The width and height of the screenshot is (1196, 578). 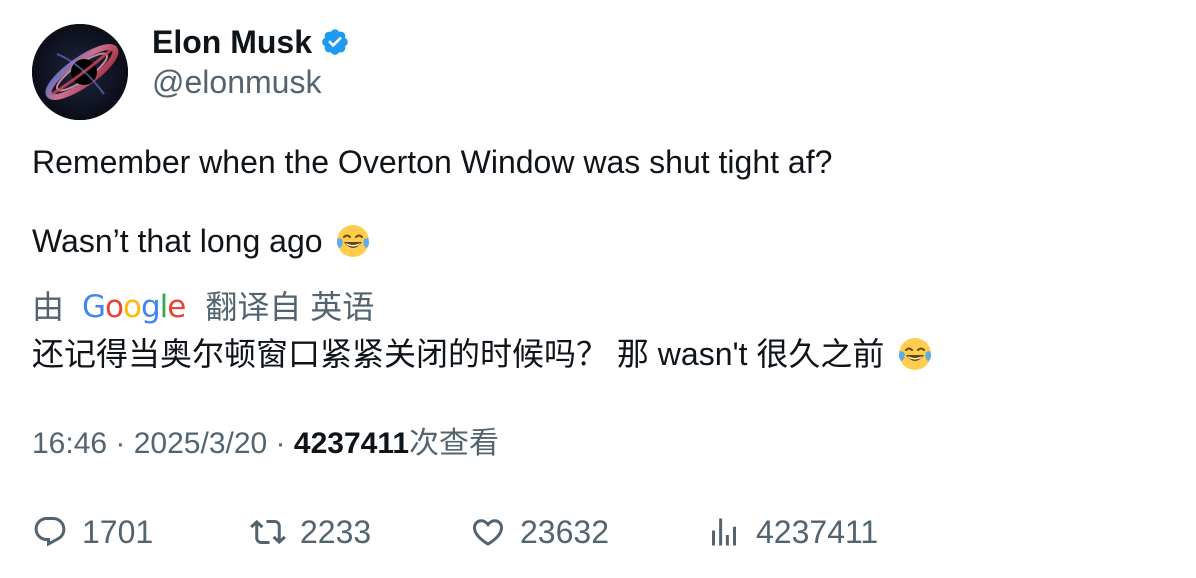 What do you see at coordinates (114, 307) in the screenshot?
I see `google-letter-o1: o` at bounding box center [114, 307].